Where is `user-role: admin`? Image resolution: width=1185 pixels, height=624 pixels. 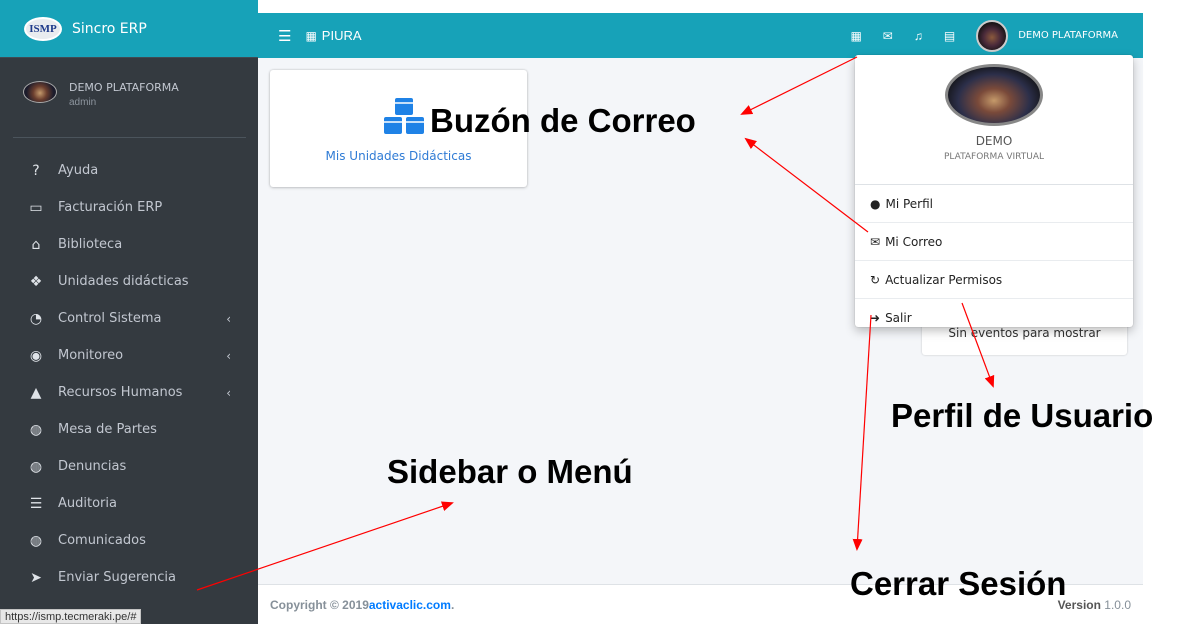 user-role: admin is located at coordinates (83, 102).